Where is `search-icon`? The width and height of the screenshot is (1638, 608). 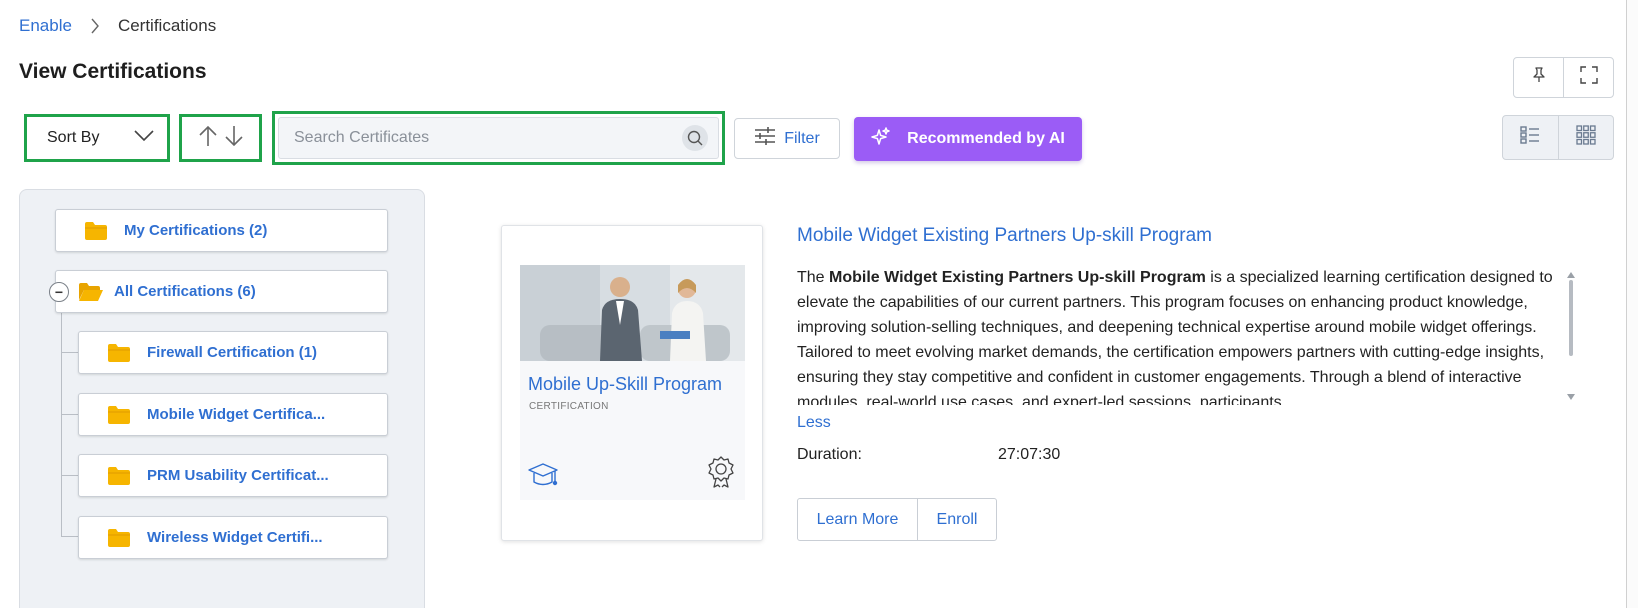
search-icon is located at coordinates (695, 138).